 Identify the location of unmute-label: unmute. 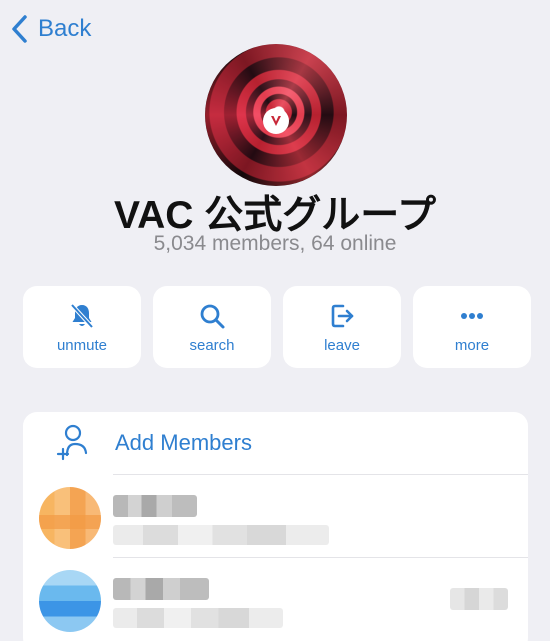
(82, 345).